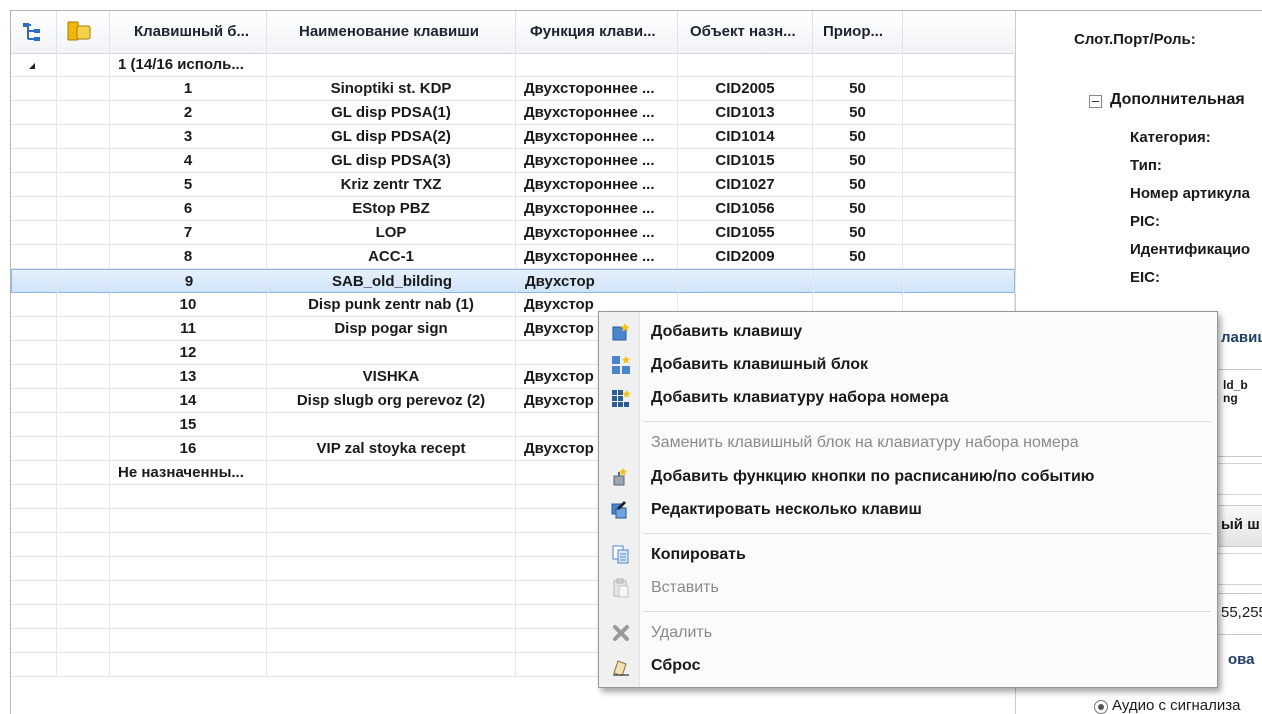 This screenshot has width=1262, height=714. Describe the element at coordinates (391, 208) in the screenshot. I see `key-name: EStop PBZ` at that location.